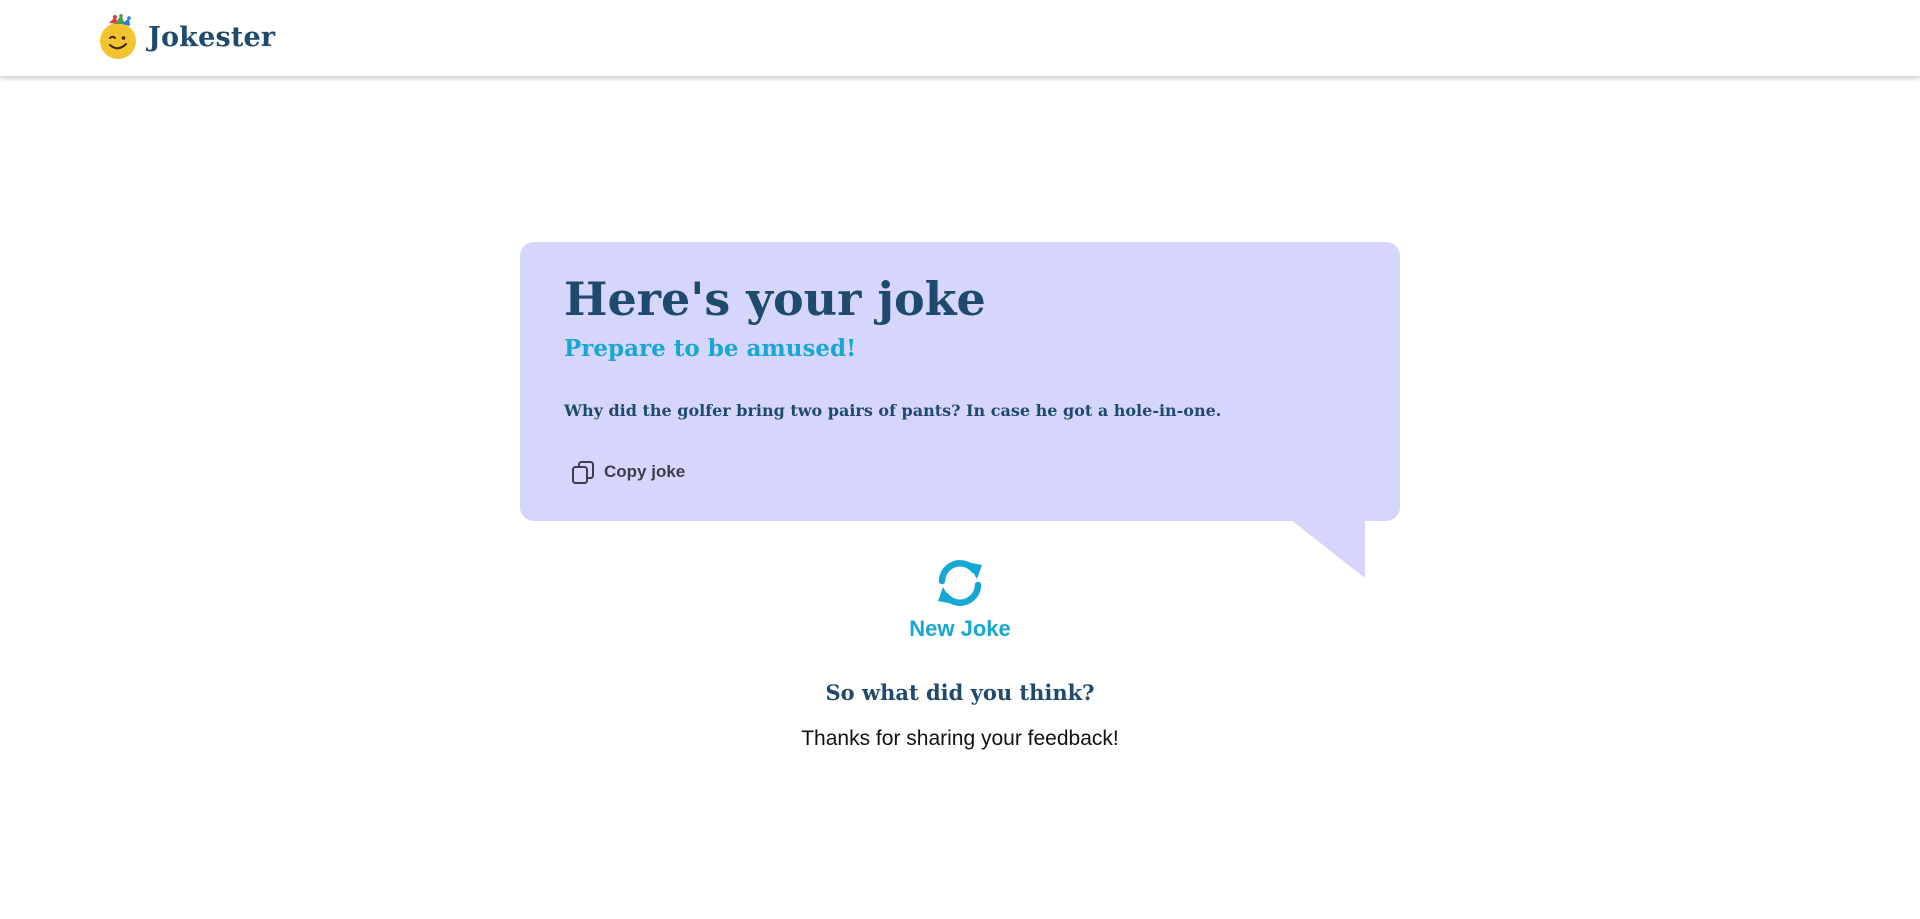 This screenshot has height=919, width=1920. I want to click on site-header: Jokester, so click(960, 38).